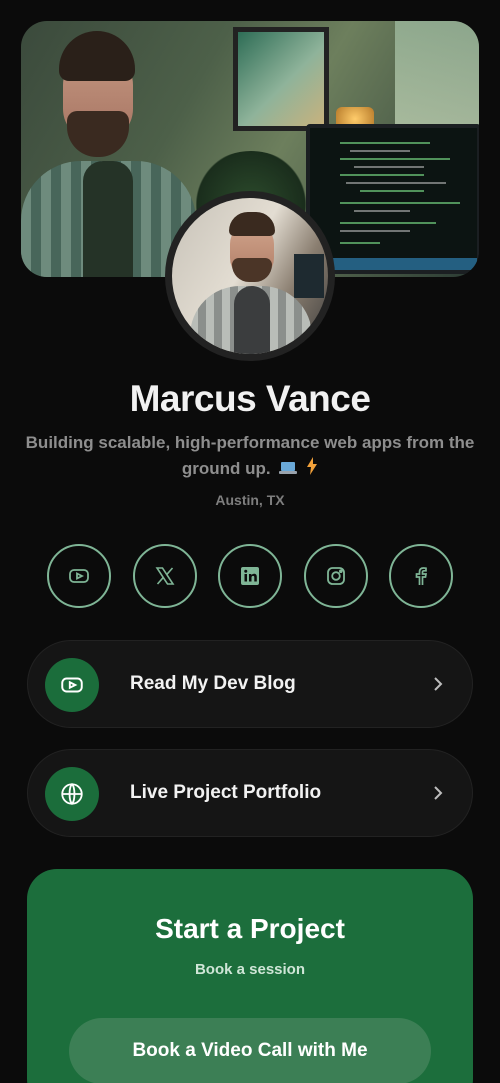 The width and height of the screenshot is (500, 1083). I want to click on x-icon, so click(164, 576).